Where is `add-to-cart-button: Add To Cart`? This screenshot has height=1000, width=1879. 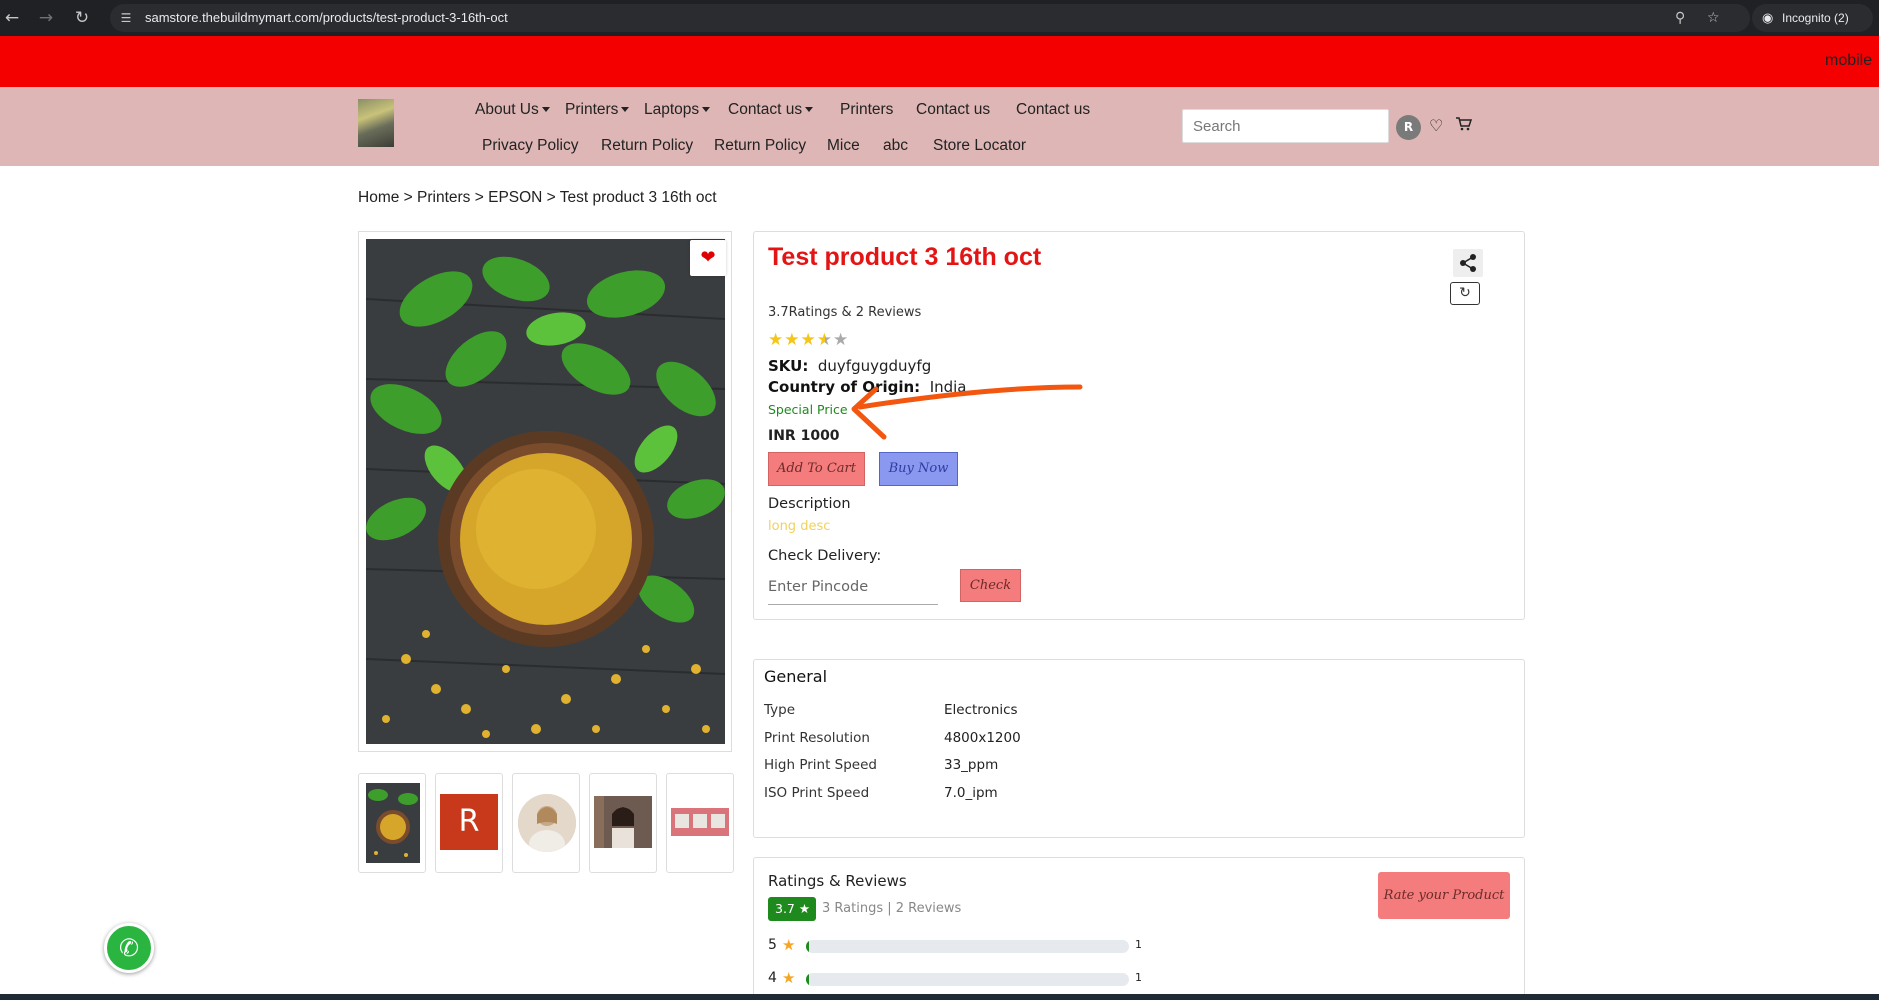 add-to-cart-button: Add To Cart is located at coordinates (816, 469).